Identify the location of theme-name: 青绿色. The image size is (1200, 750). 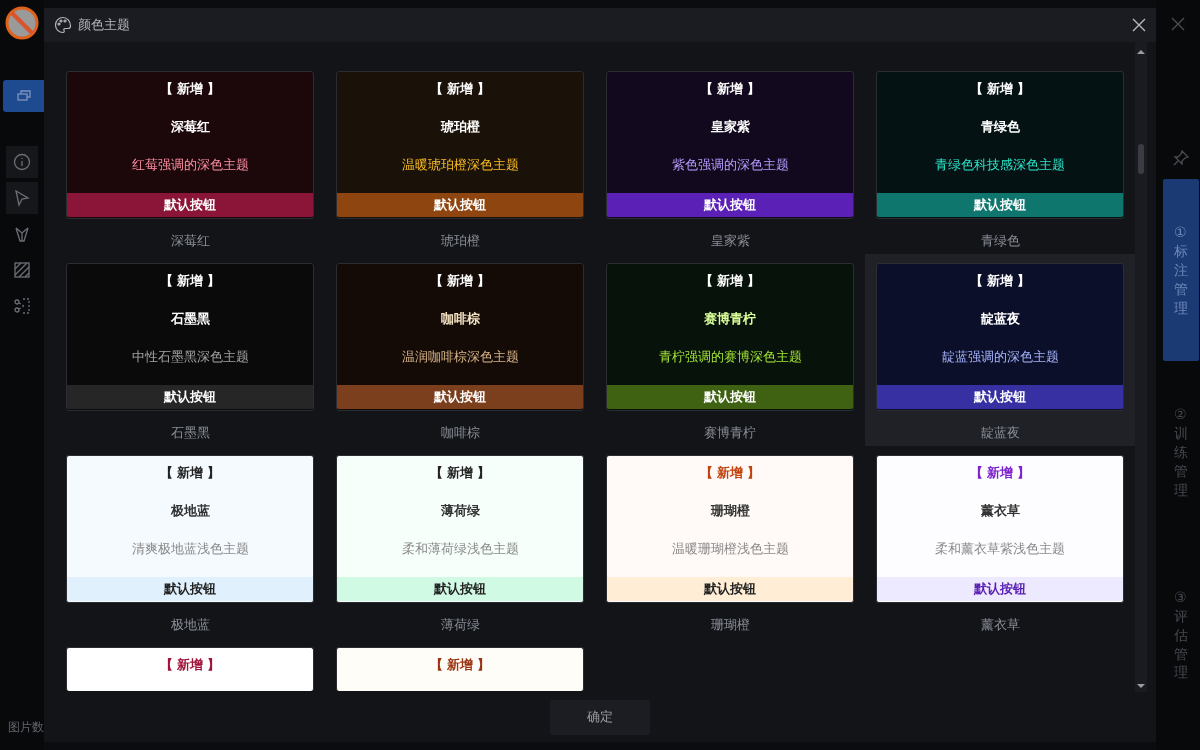
(1000, 127).